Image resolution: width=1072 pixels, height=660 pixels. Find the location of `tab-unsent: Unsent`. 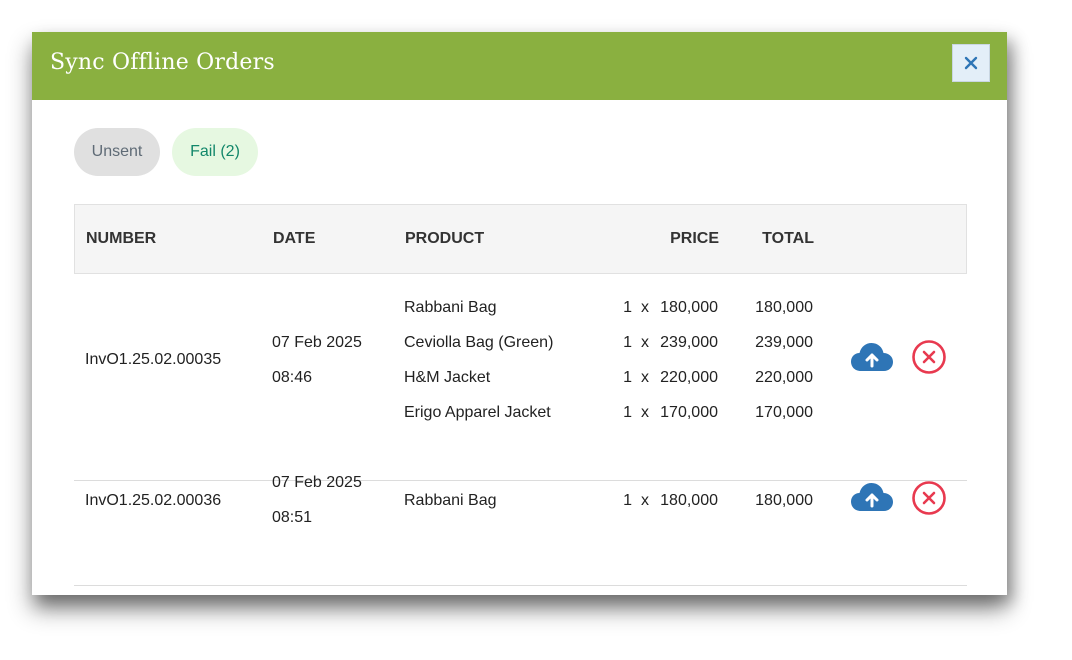

tab-unsent: Unsent is located at coordinates (117, 152).